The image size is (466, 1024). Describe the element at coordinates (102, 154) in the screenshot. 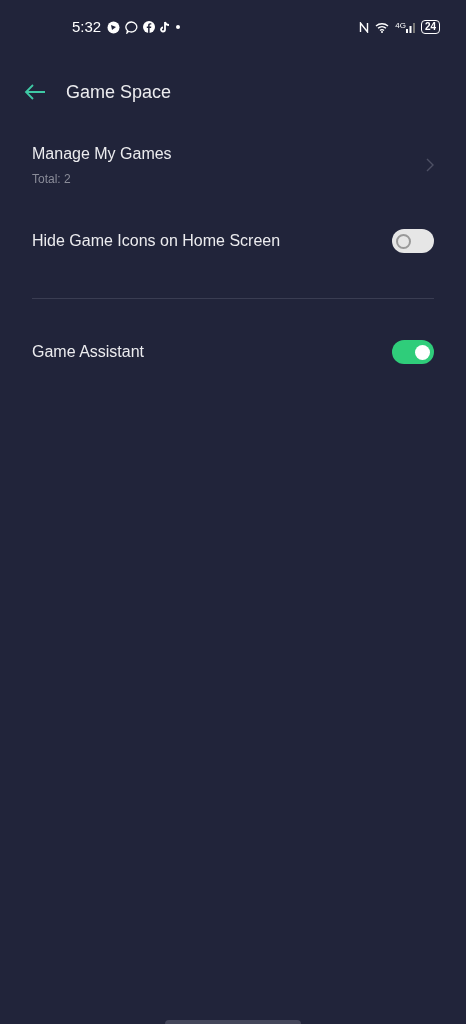

I see `row-label: Manage My Games` at that location.